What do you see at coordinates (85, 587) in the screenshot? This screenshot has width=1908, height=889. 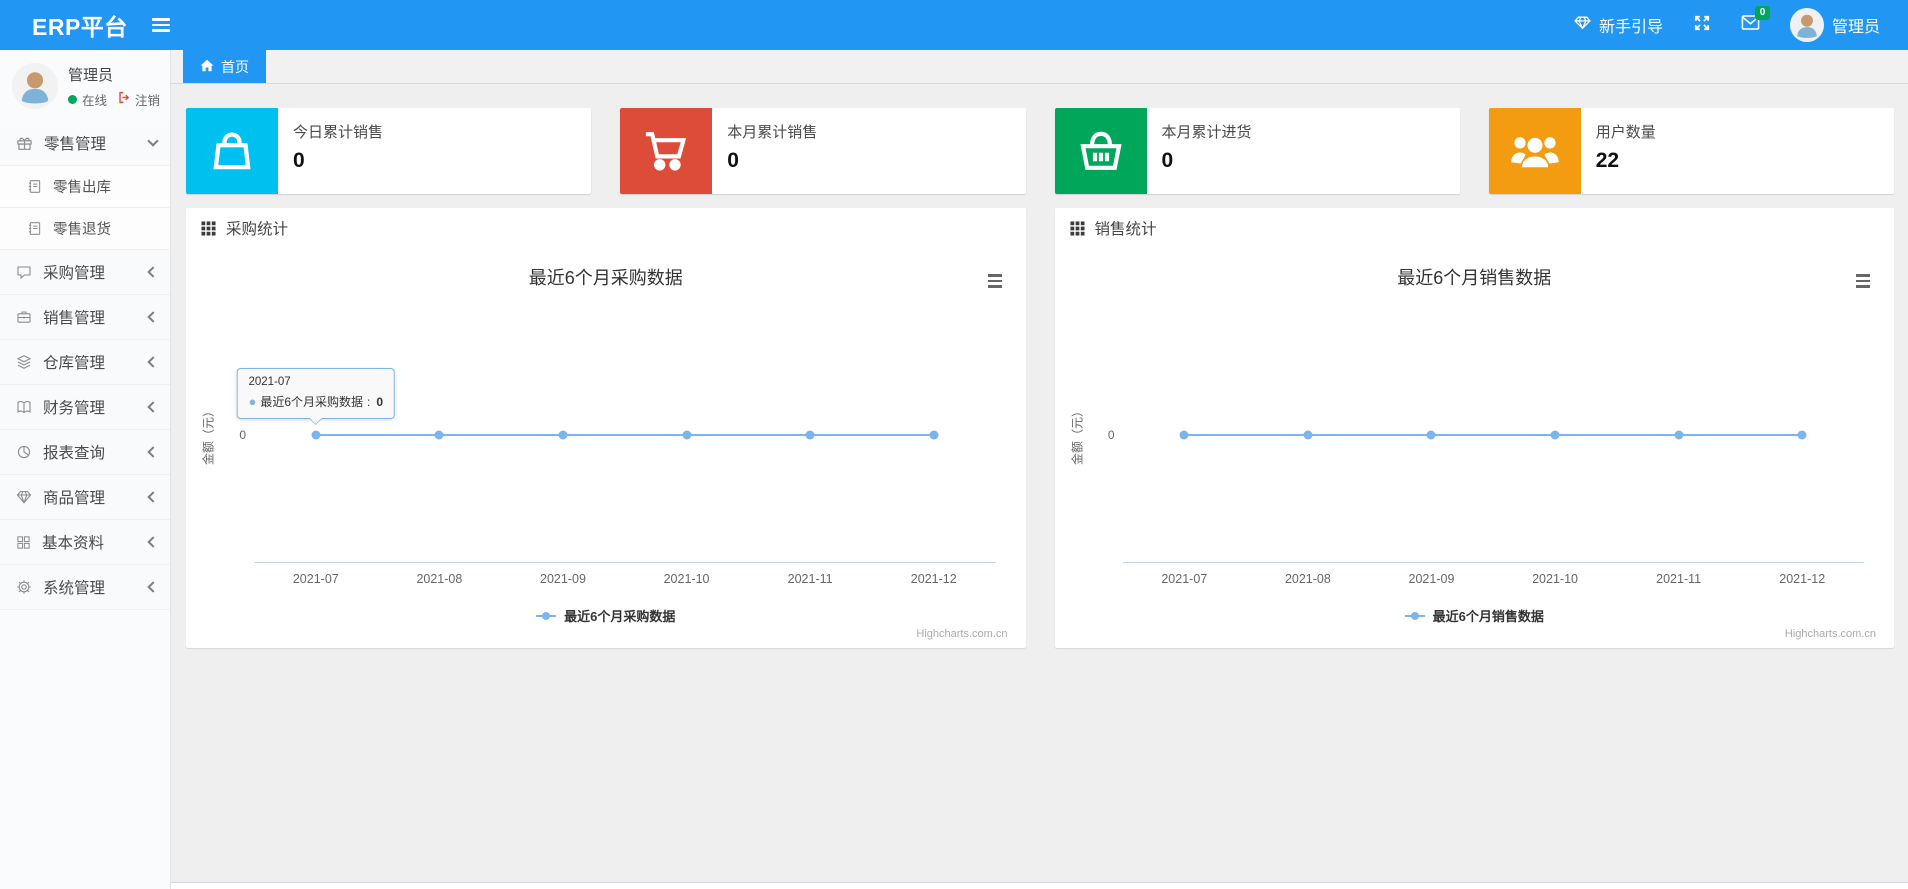 I see `sidebar-item-system: 系统管理` at bounding box center [85, 587].